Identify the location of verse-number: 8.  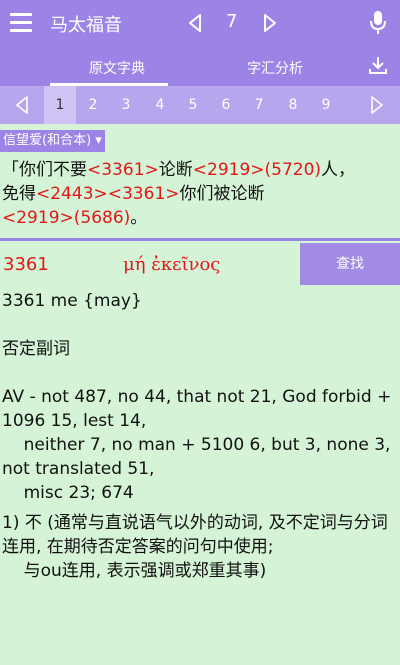
(293, 105).